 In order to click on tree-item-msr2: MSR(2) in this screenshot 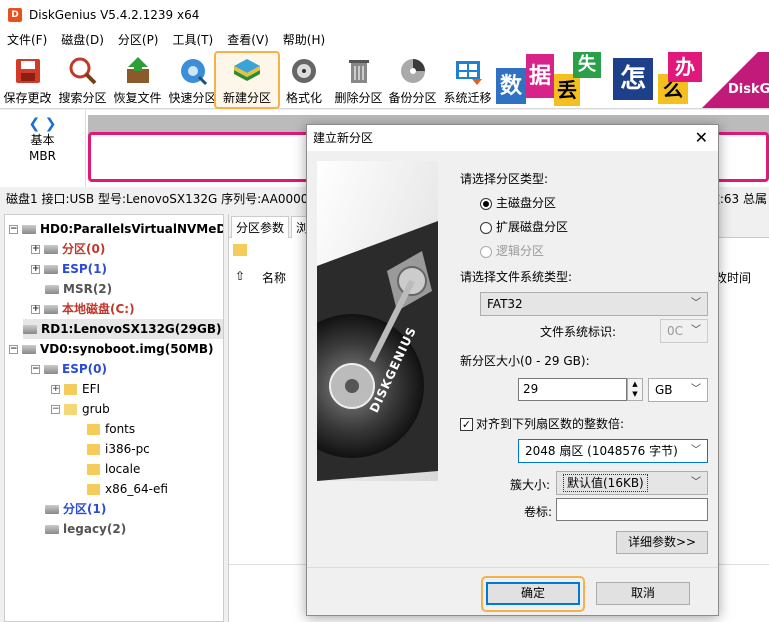, I will do `click(78, 289)`.